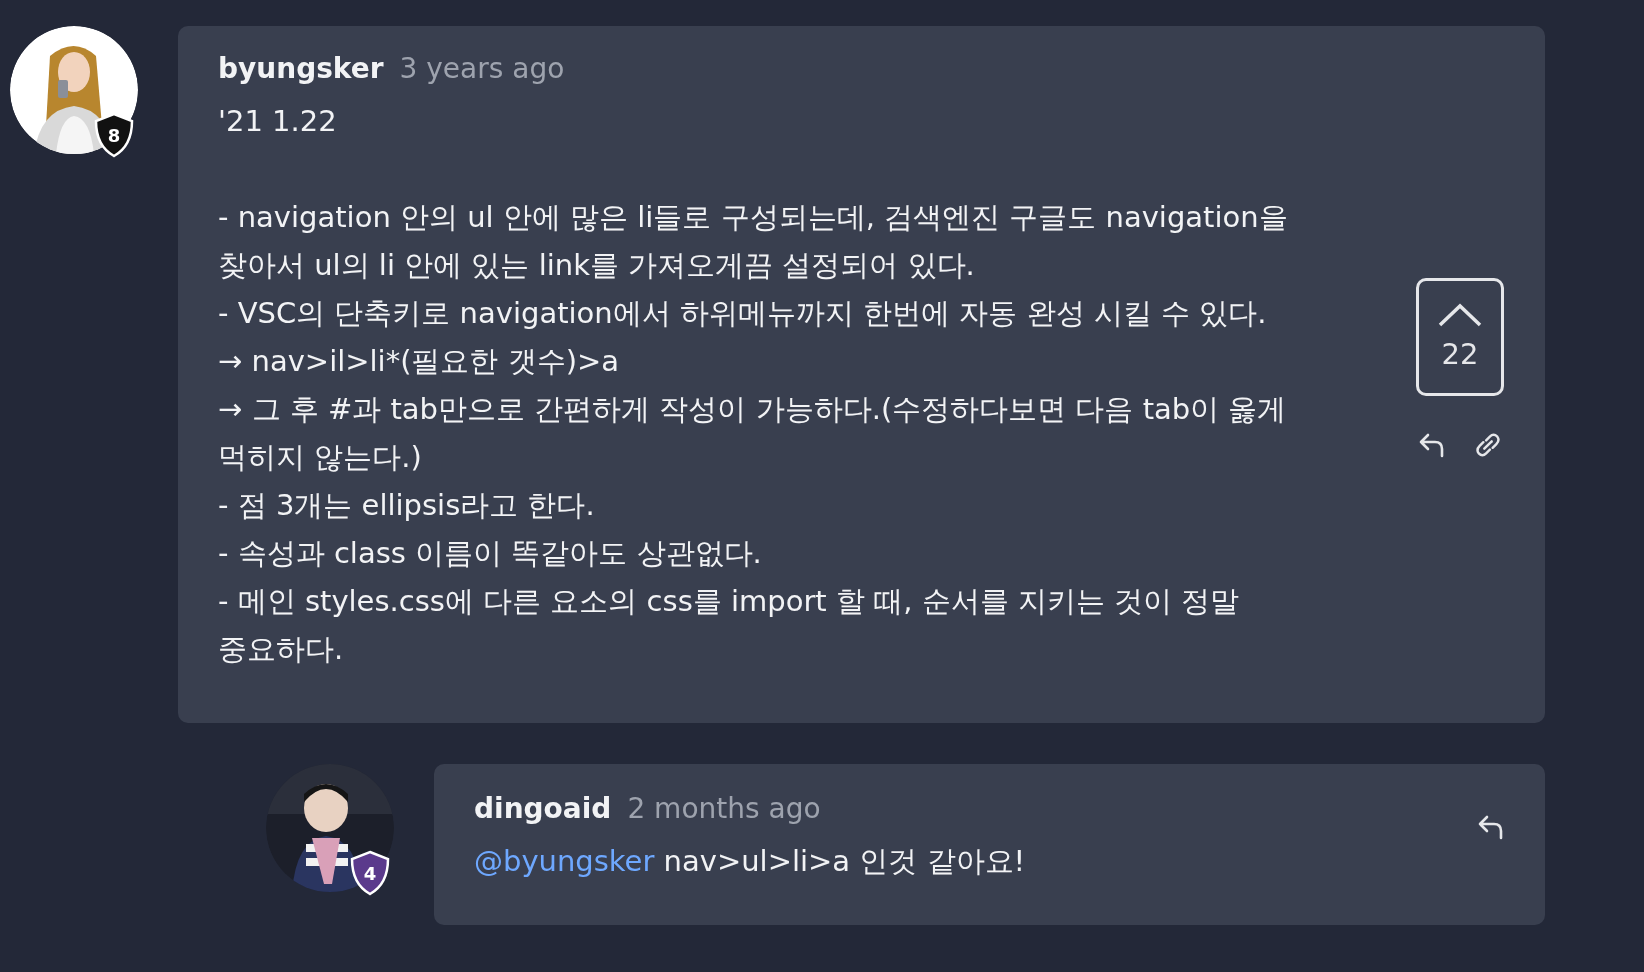 The height and width of the screenshot is (972, 1644). What do you see at coordinates (370, 873) in the screenshot?
I see `level-badge: 4` at bounding box center [370, 873].